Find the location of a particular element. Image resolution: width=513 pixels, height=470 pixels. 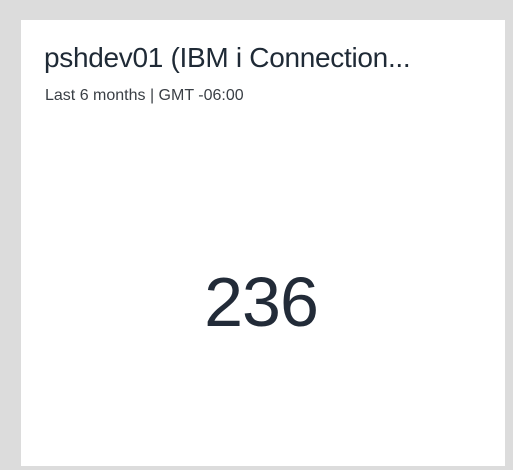

metric-value: 236 is located at coordinates (261, 302).